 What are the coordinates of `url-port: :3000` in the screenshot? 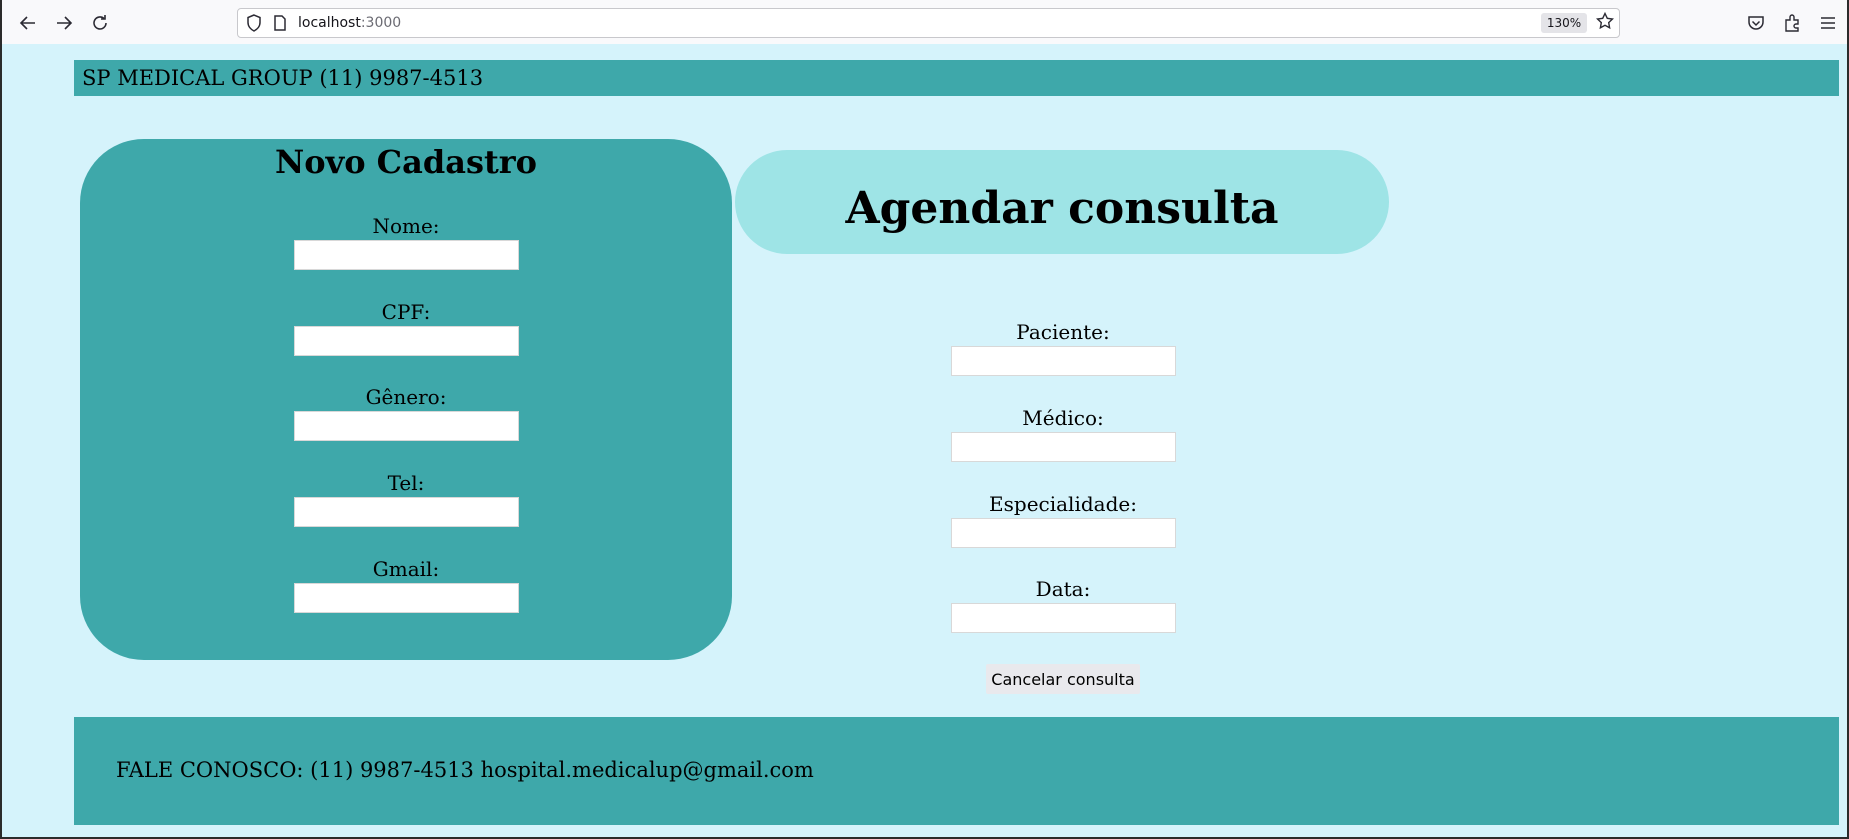 It's located at (381, 23).